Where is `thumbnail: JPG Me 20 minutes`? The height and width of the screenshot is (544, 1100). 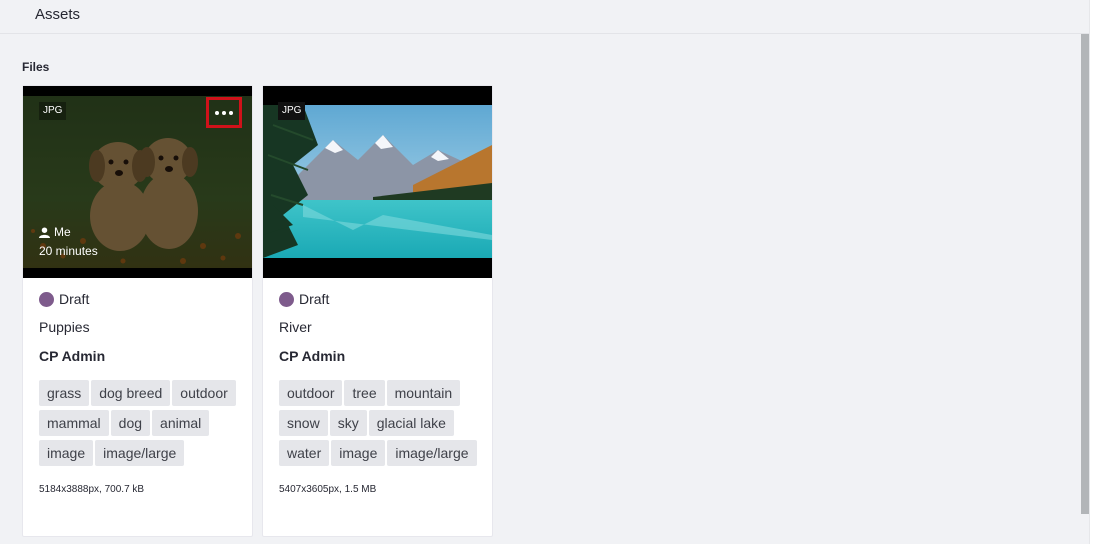 thumbnail: JPG Me 20 minutes is located at coordinates (137, 182).